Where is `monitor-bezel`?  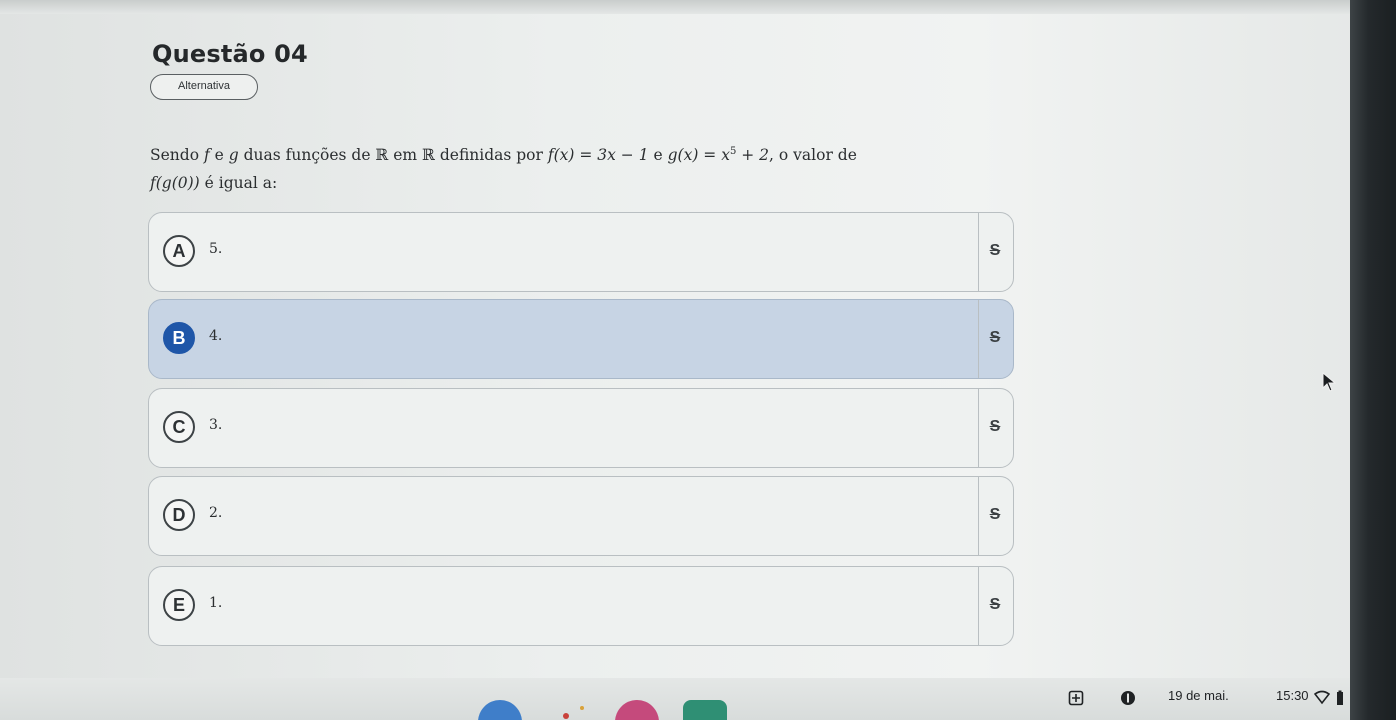
monitor-bezel is located at coordinates (1373, 360).